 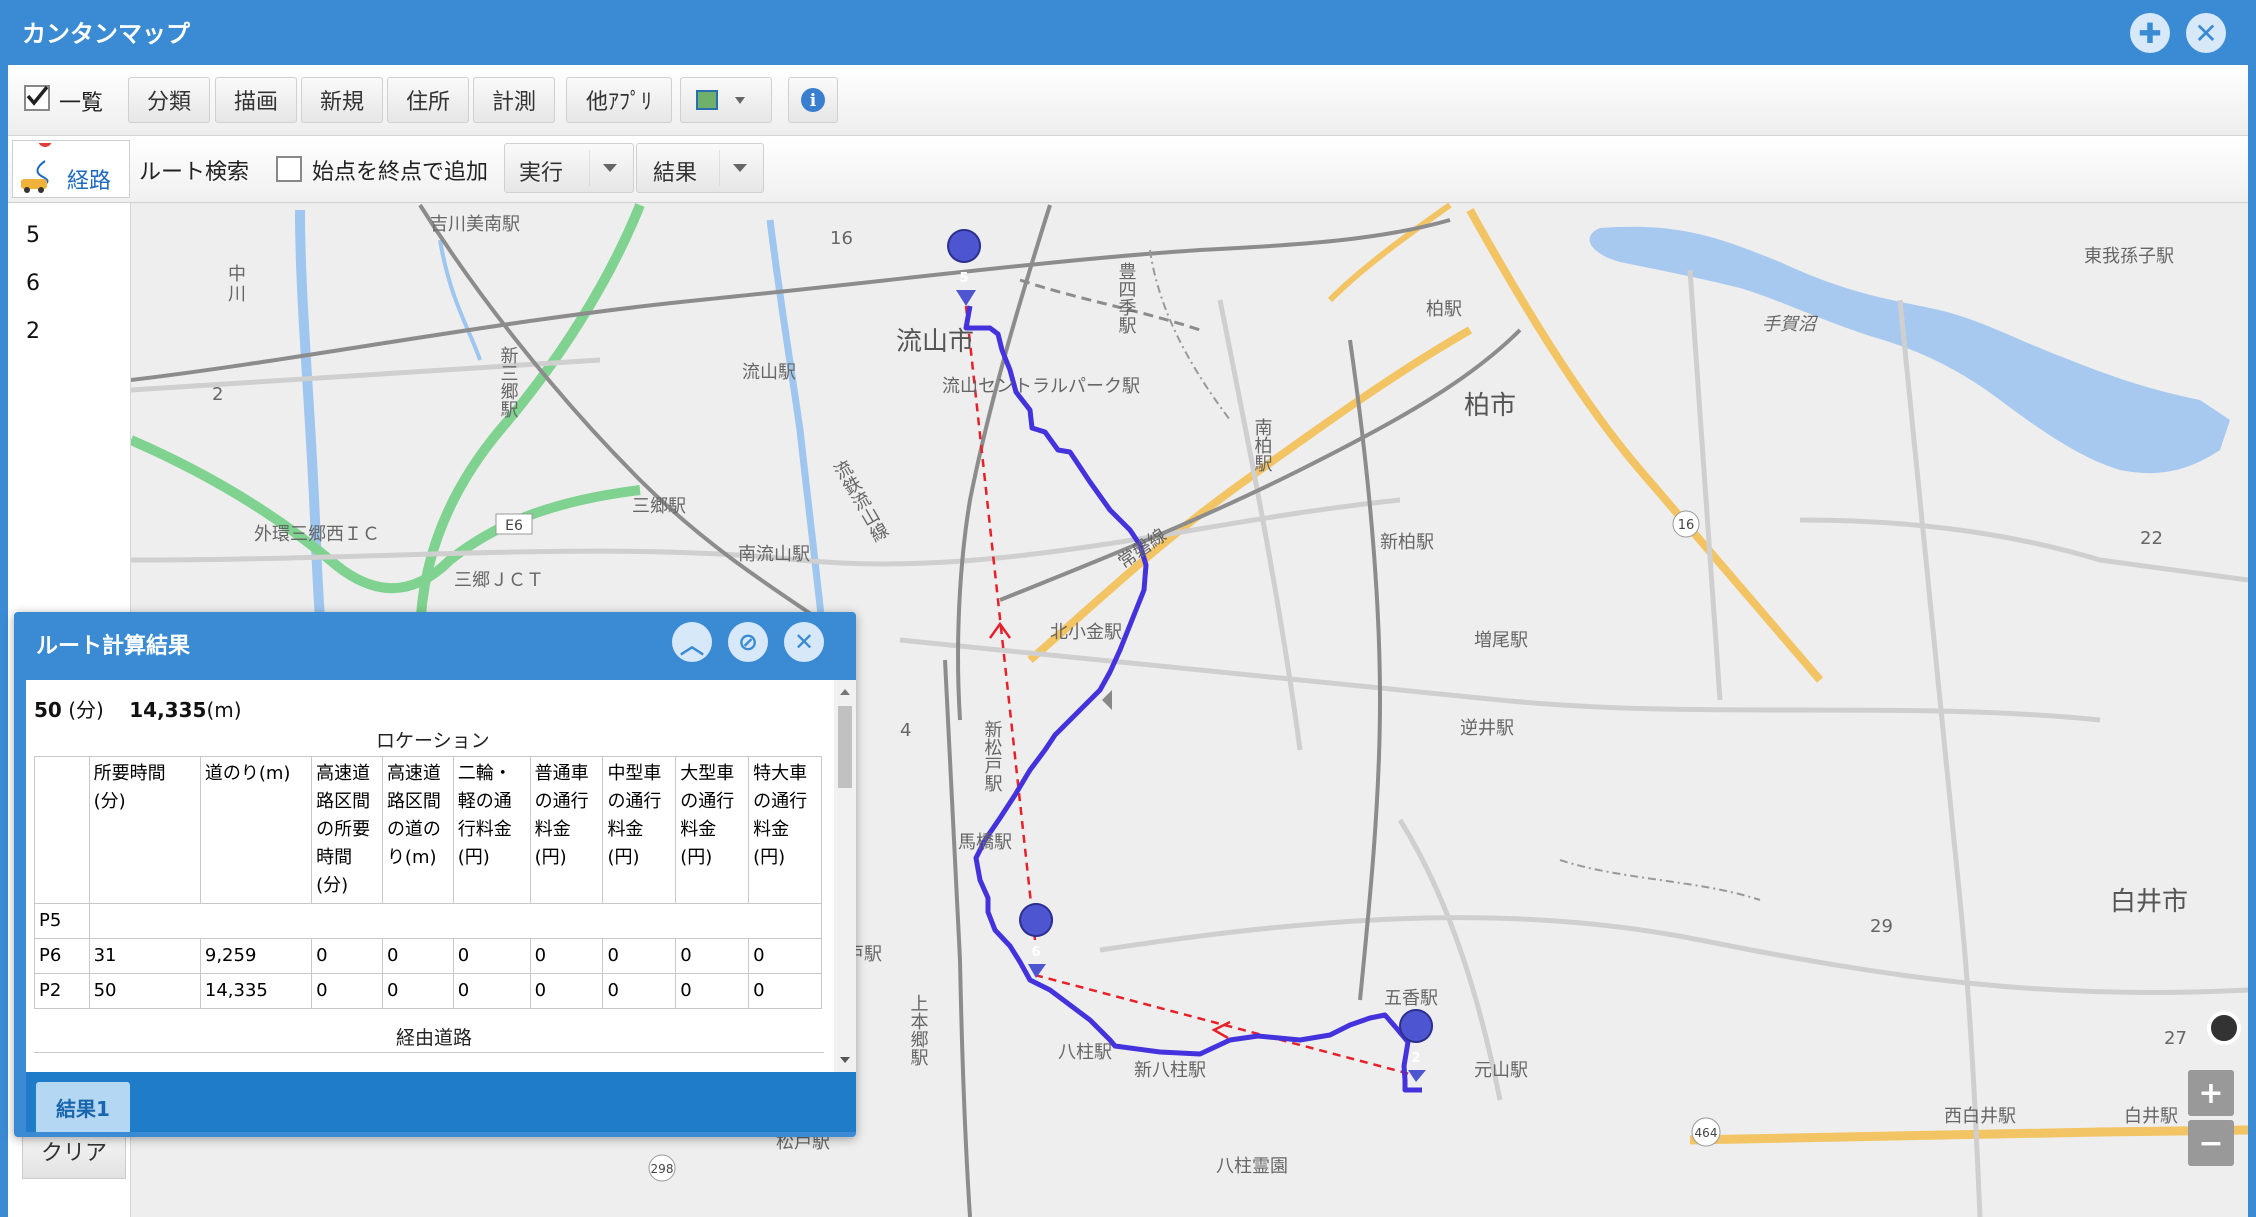 I want to click on other-apps-button: 他ｱﾌﾟﾘ, so click(x=619, y=100).